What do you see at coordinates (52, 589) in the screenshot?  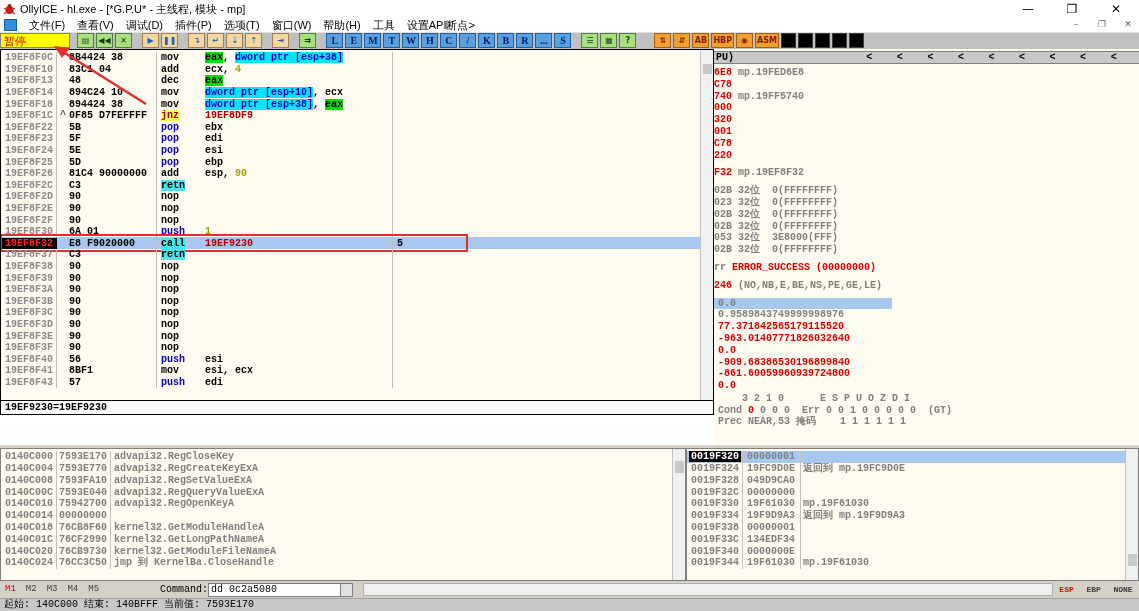 I see `memory-tab: M3` at bounding box center [52, 589].